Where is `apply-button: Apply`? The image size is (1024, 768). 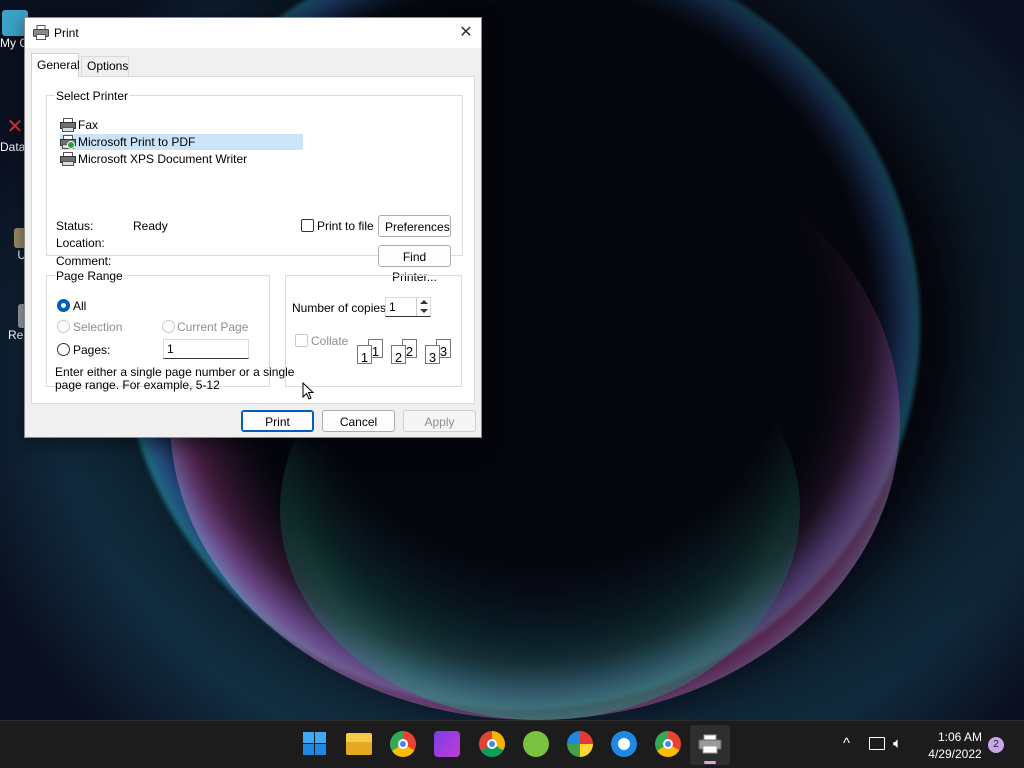
apply-button: Apply is located at coordinates (439, 421).